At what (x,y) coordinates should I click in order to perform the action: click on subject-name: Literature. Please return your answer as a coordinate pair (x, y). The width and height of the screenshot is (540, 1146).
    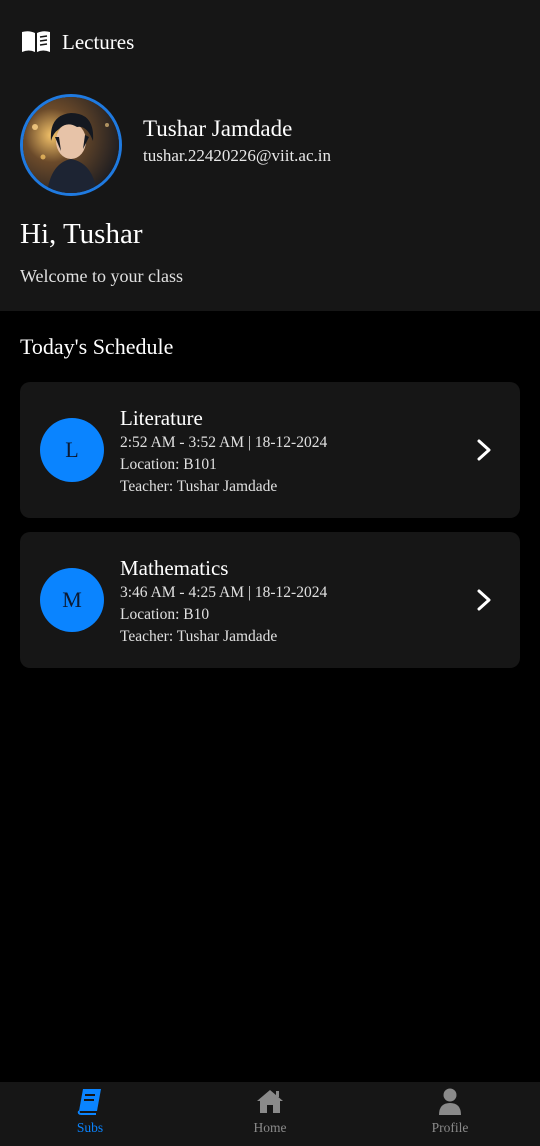
    Looking at the image, I should click on (161, 418).